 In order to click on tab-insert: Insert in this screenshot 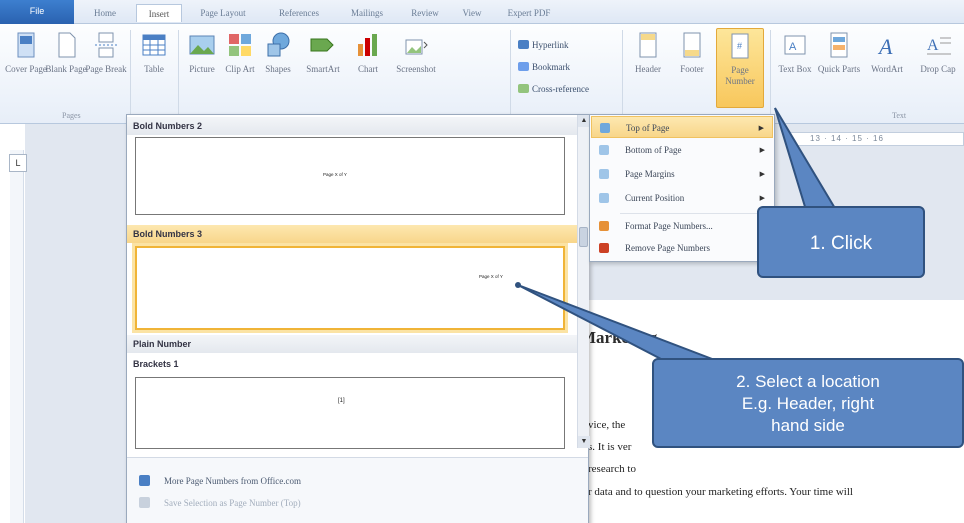, I will do `click(159, 13)`.